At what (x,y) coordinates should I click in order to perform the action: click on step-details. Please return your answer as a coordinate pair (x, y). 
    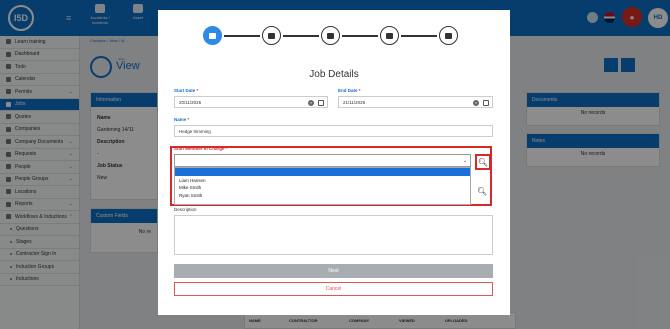
    Looking at the image, I should click on (212, 35).